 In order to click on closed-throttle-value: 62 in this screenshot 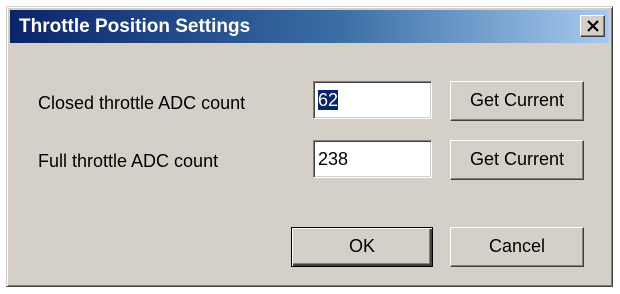, I will do `click(328, 100)`.